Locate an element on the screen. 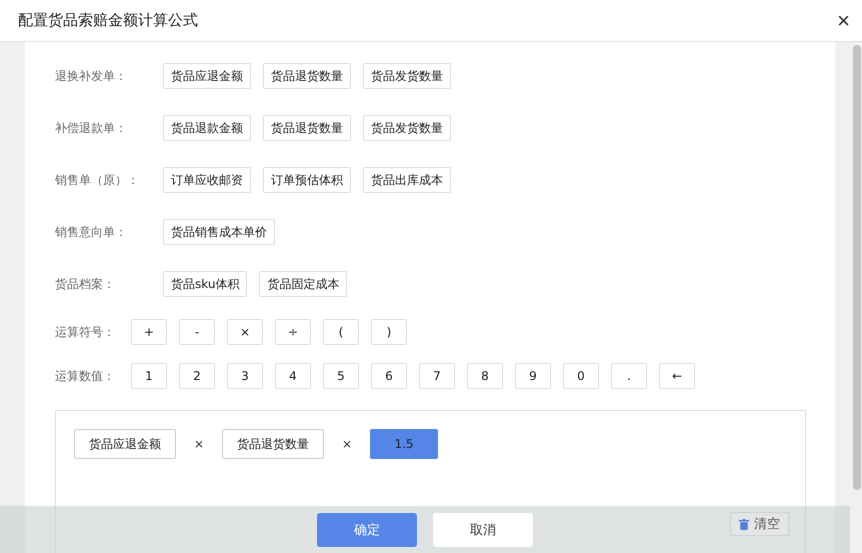 The width and height of the screenshot is (862, 553). number-button: 2 is located at coordinates (197, 376).